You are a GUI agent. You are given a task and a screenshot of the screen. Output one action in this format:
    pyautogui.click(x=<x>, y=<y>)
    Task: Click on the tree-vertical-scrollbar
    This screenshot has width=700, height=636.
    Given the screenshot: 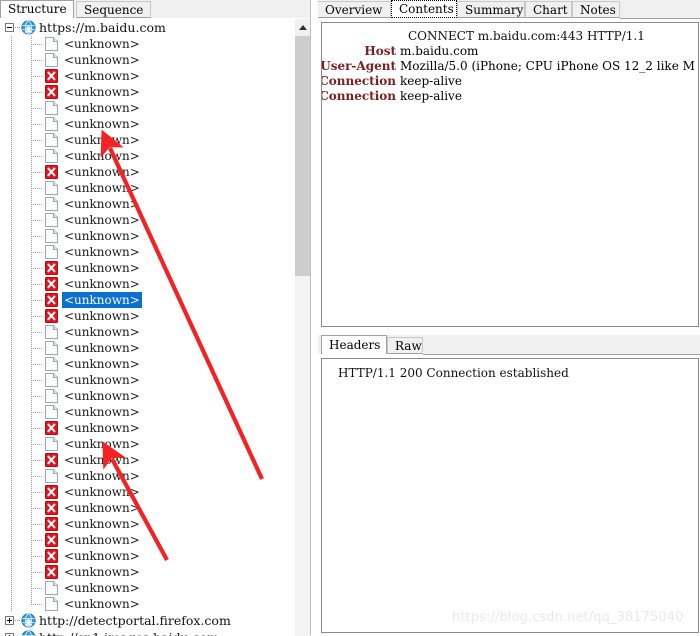 What is the action you would take?
    pyautogui.click(x=302, y=327)
    